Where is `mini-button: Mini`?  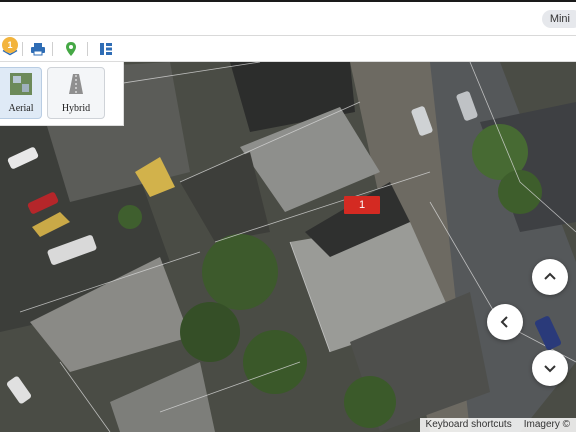 mini-button: Mini is located at coordinates (558, 19).